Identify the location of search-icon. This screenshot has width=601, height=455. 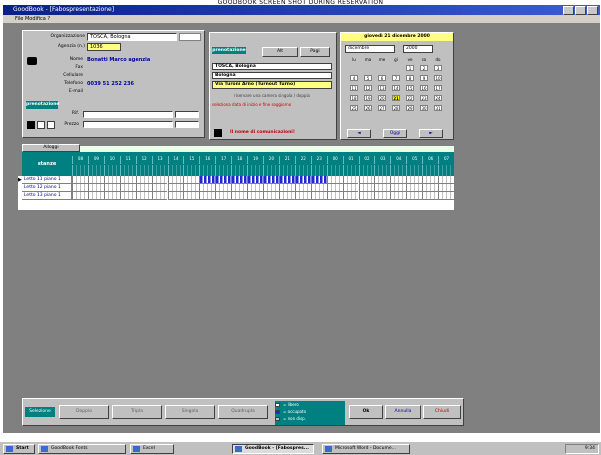
(41, 125).